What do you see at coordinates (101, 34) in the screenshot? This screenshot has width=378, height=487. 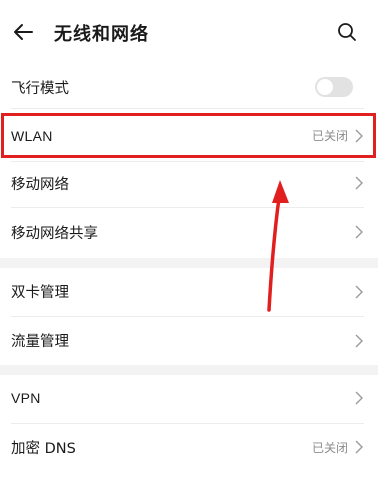 I see `page-title: 无线和网络` at bounding box center [101, 34].